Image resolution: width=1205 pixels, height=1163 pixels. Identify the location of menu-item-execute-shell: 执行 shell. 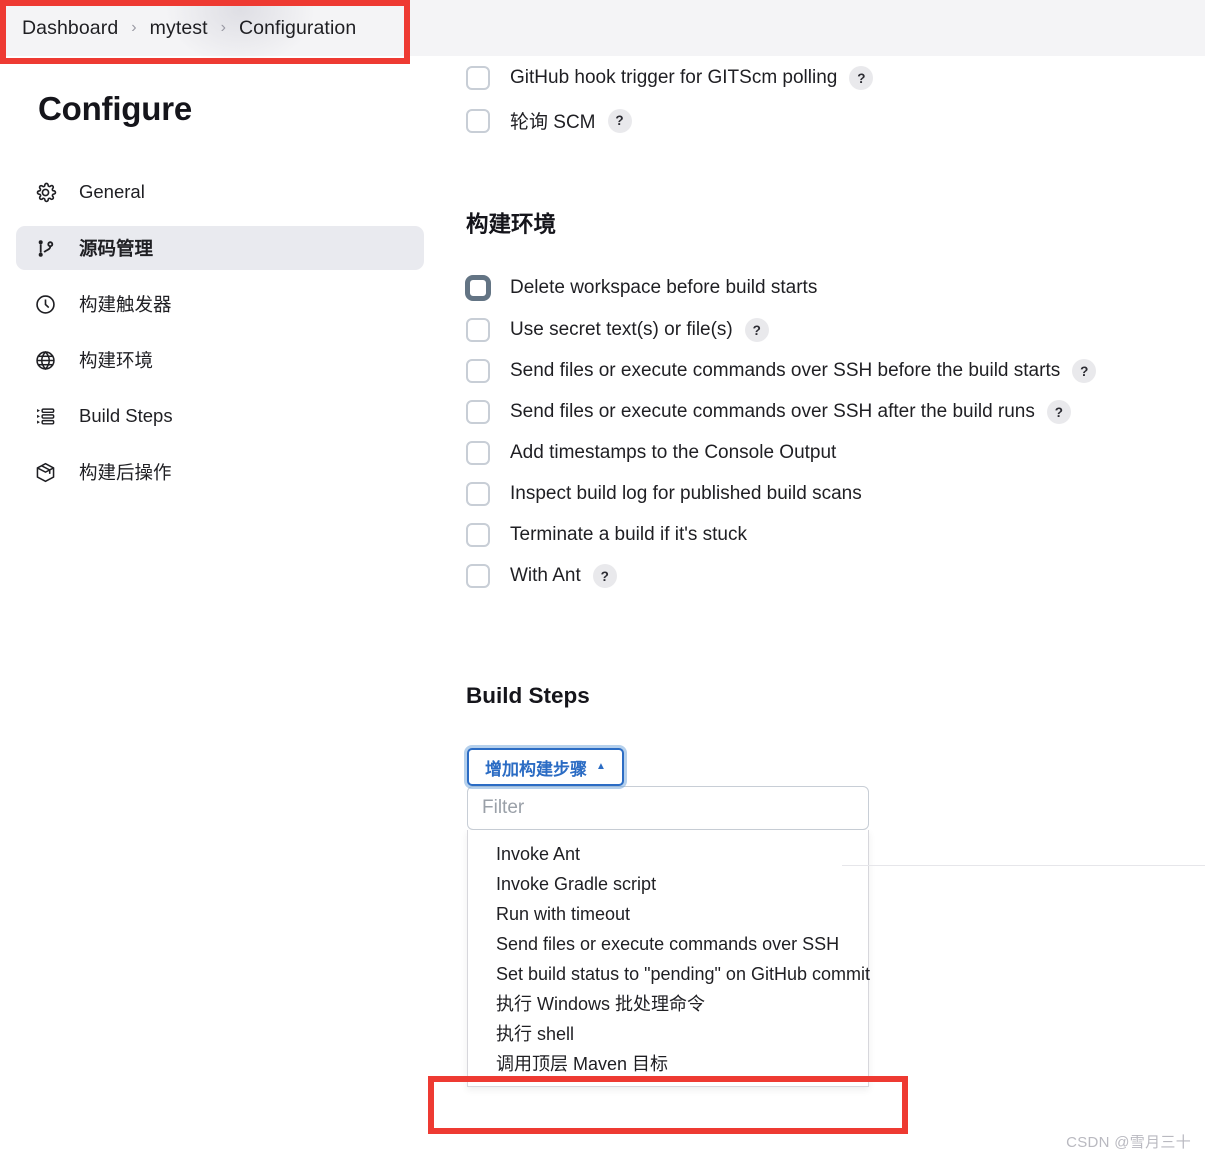
(668, 1034).